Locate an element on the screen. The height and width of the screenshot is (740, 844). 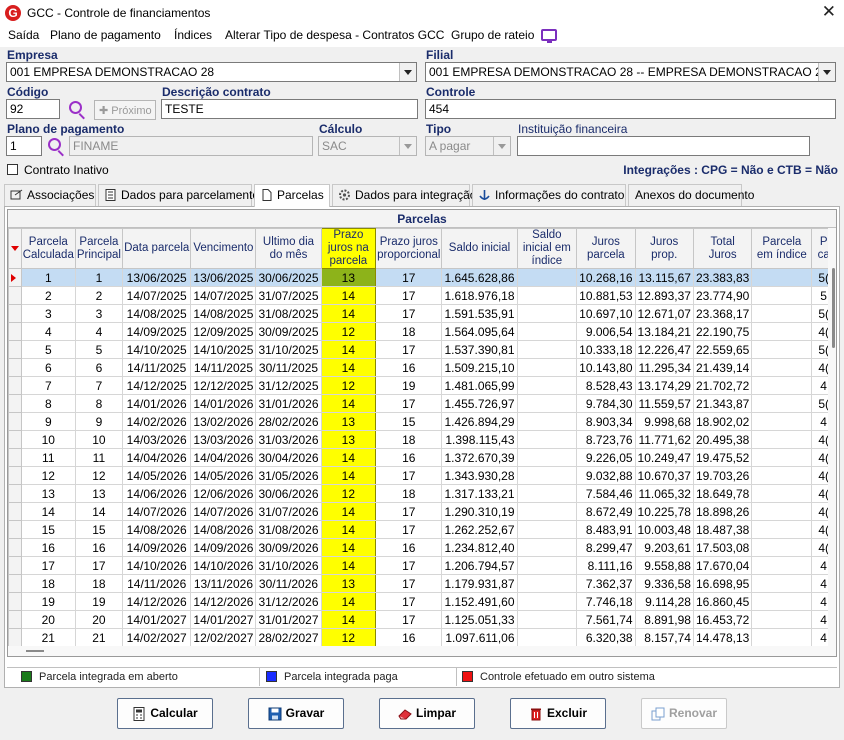
table-cell: 13.115,67 is located at coordinates (664, 277).